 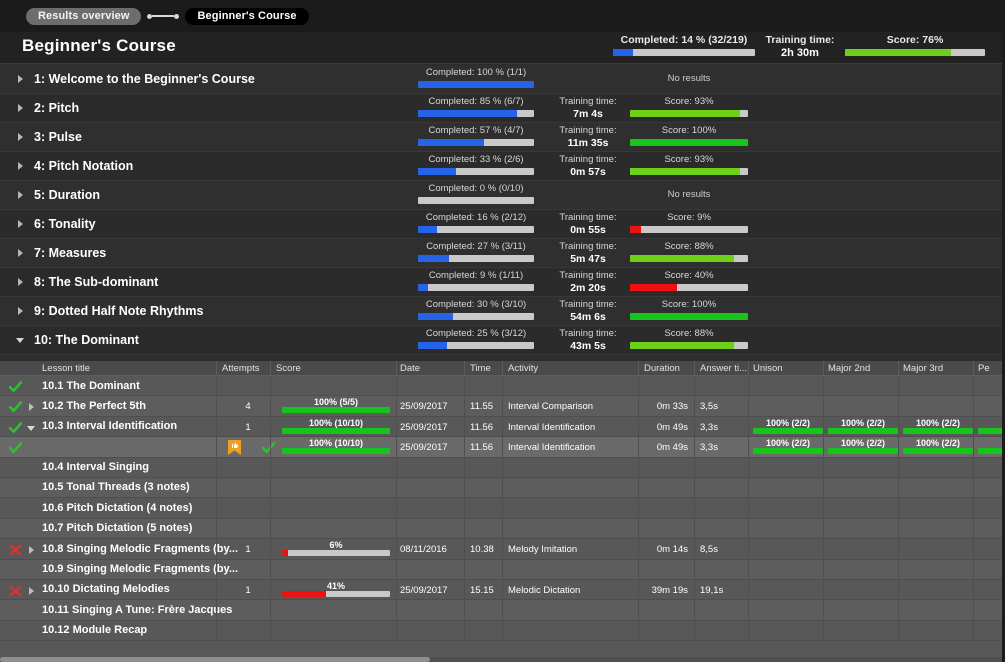 I want to click on column-header: Time, so click(x=480, y=368).